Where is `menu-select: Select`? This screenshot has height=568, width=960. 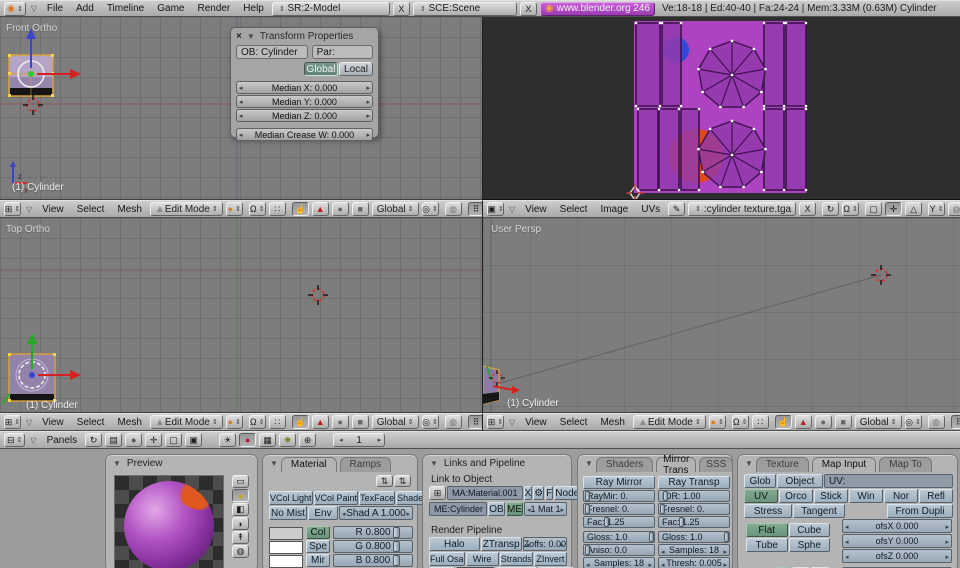
menu-select: Select is located at coordinates (574, 209).